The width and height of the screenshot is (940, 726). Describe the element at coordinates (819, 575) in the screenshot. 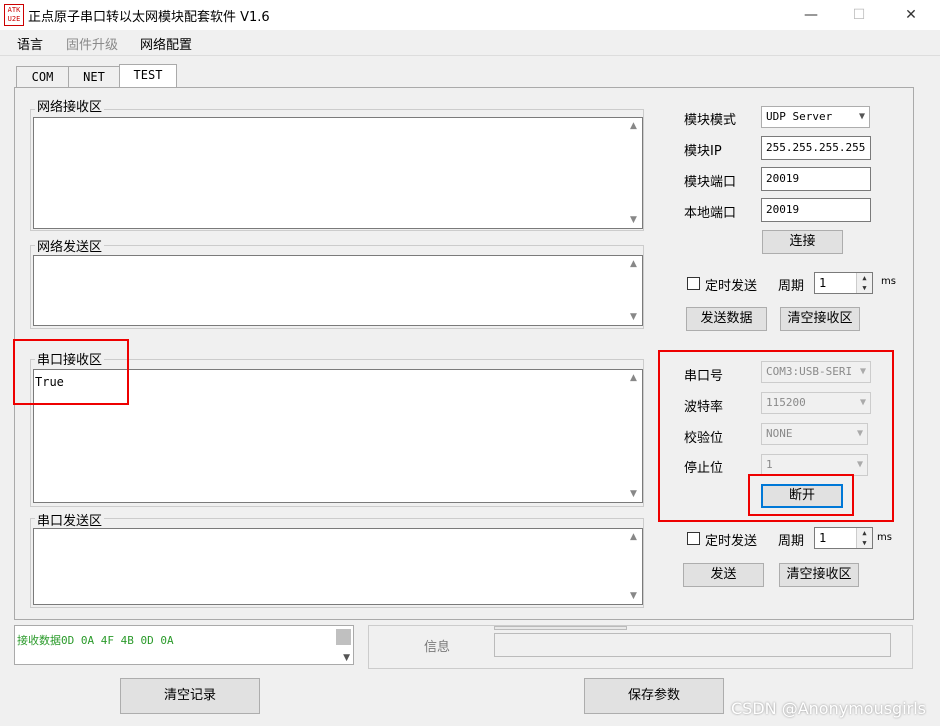

I see `serial-clear-recv-button: 清空接收区` at that location.